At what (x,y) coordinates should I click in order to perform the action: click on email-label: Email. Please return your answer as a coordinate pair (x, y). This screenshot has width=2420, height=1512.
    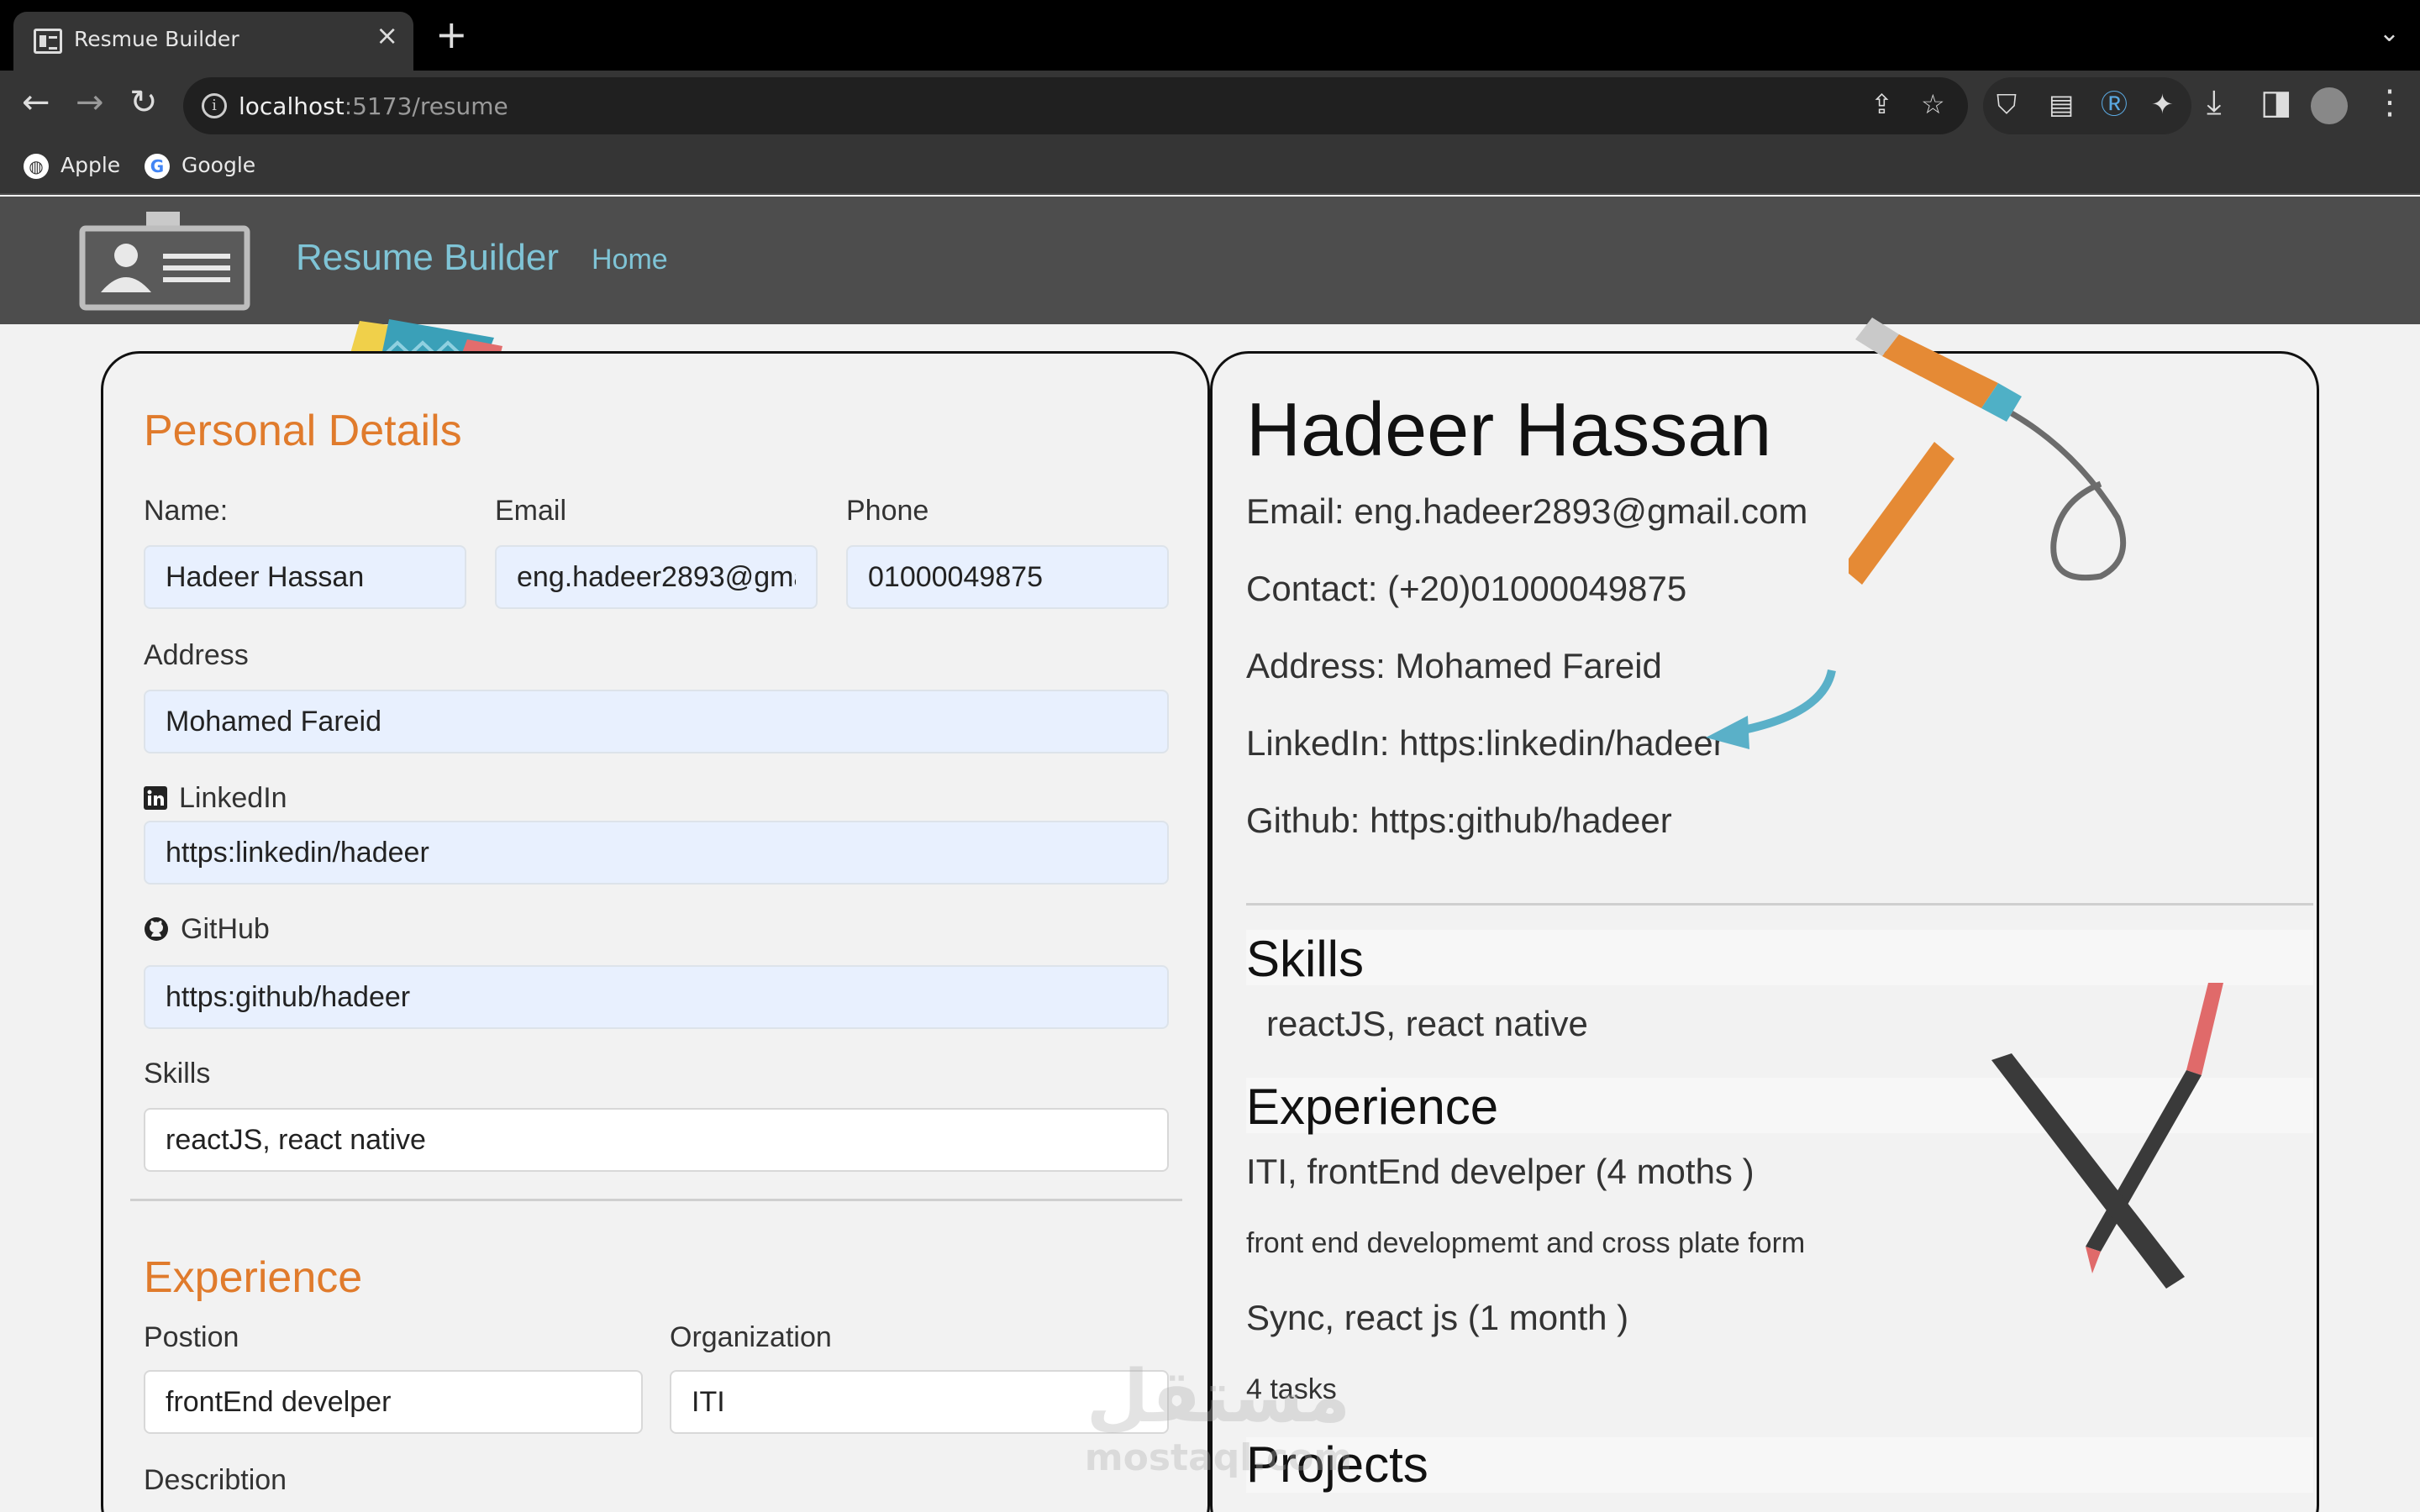
    Looking at the image, I should click on (531, 511).